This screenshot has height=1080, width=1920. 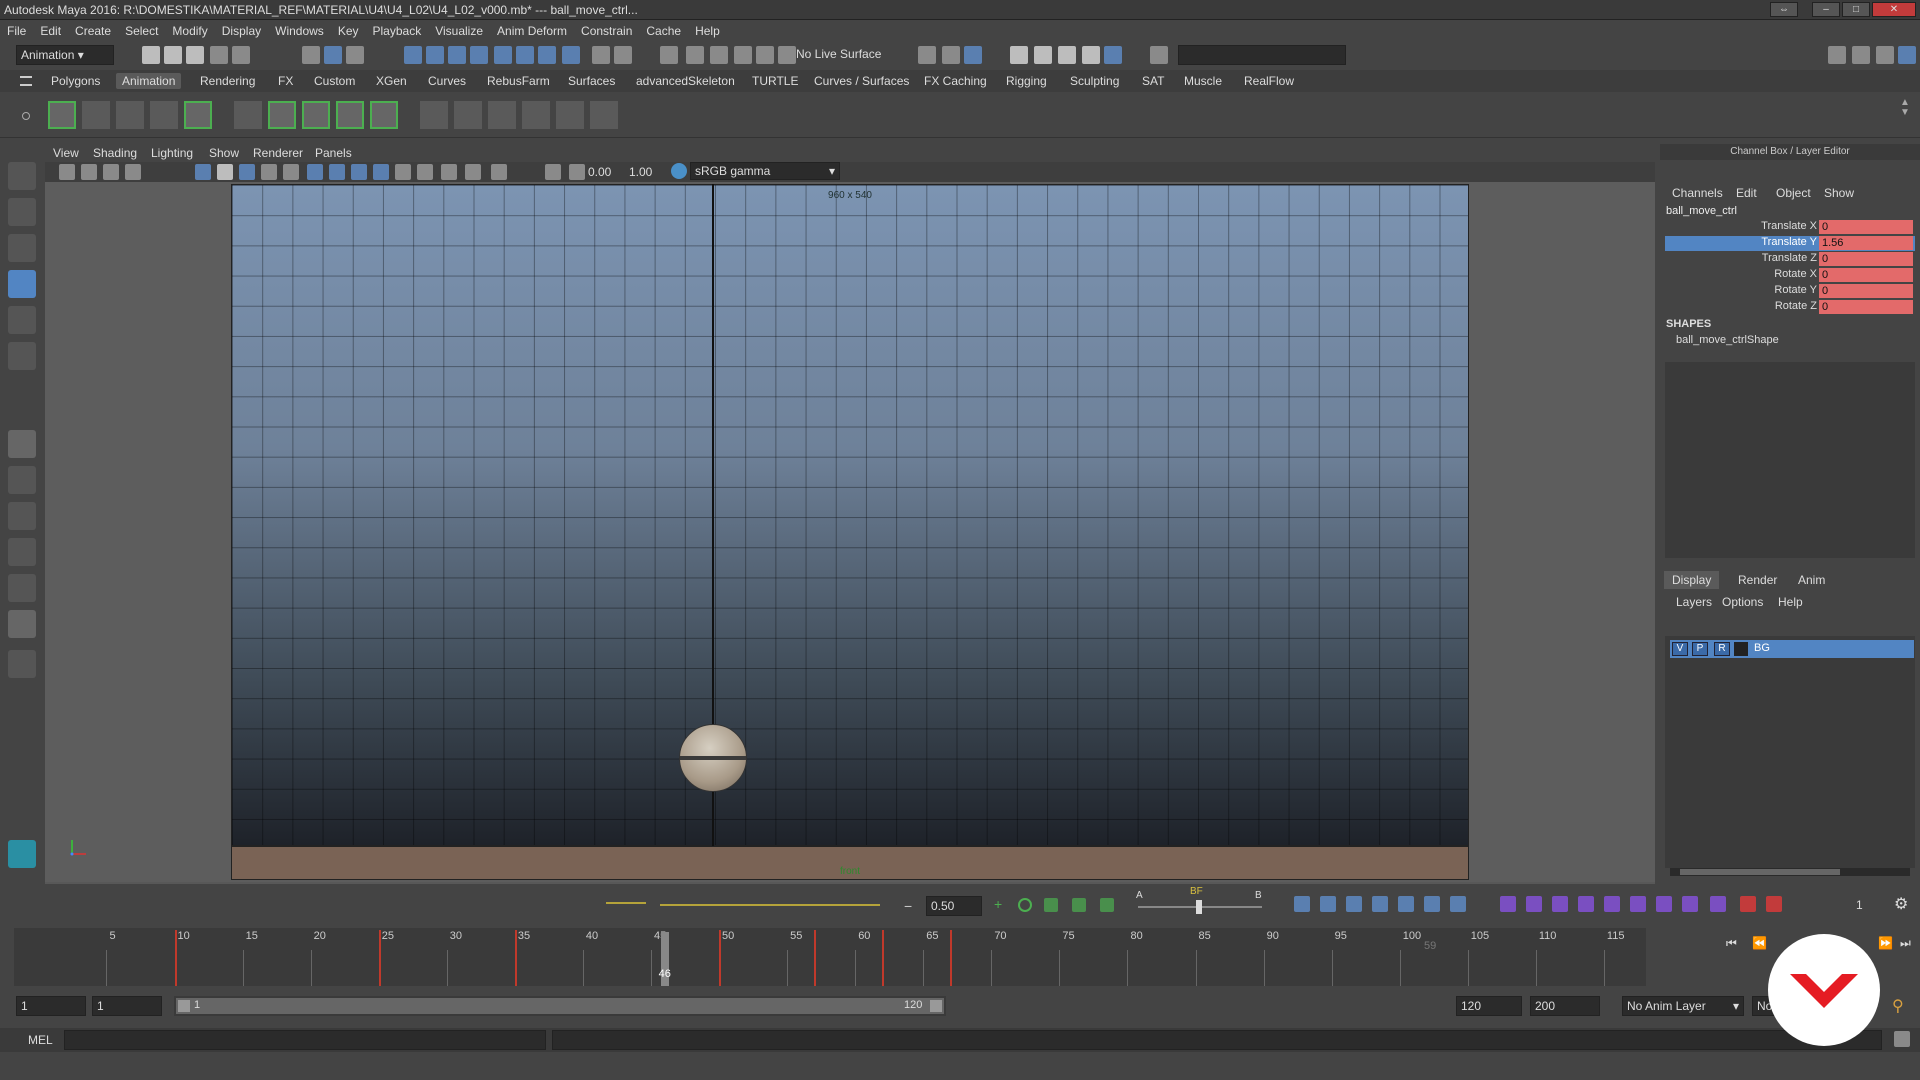 What do you see at coordinates (359, 172) in the screenshot?
I see `default-lighting-icon` at bounding box center [359, 172].